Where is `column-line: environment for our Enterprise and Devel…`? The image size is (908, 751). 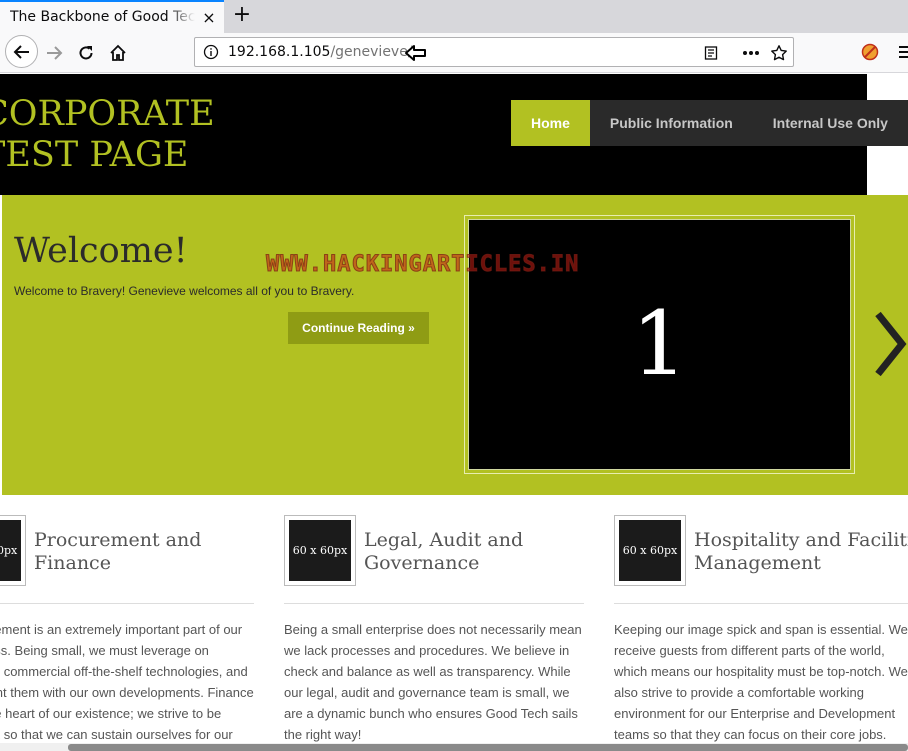
column-line: environment for our Enterprise and Devel… is located at coordinates (755, 713).